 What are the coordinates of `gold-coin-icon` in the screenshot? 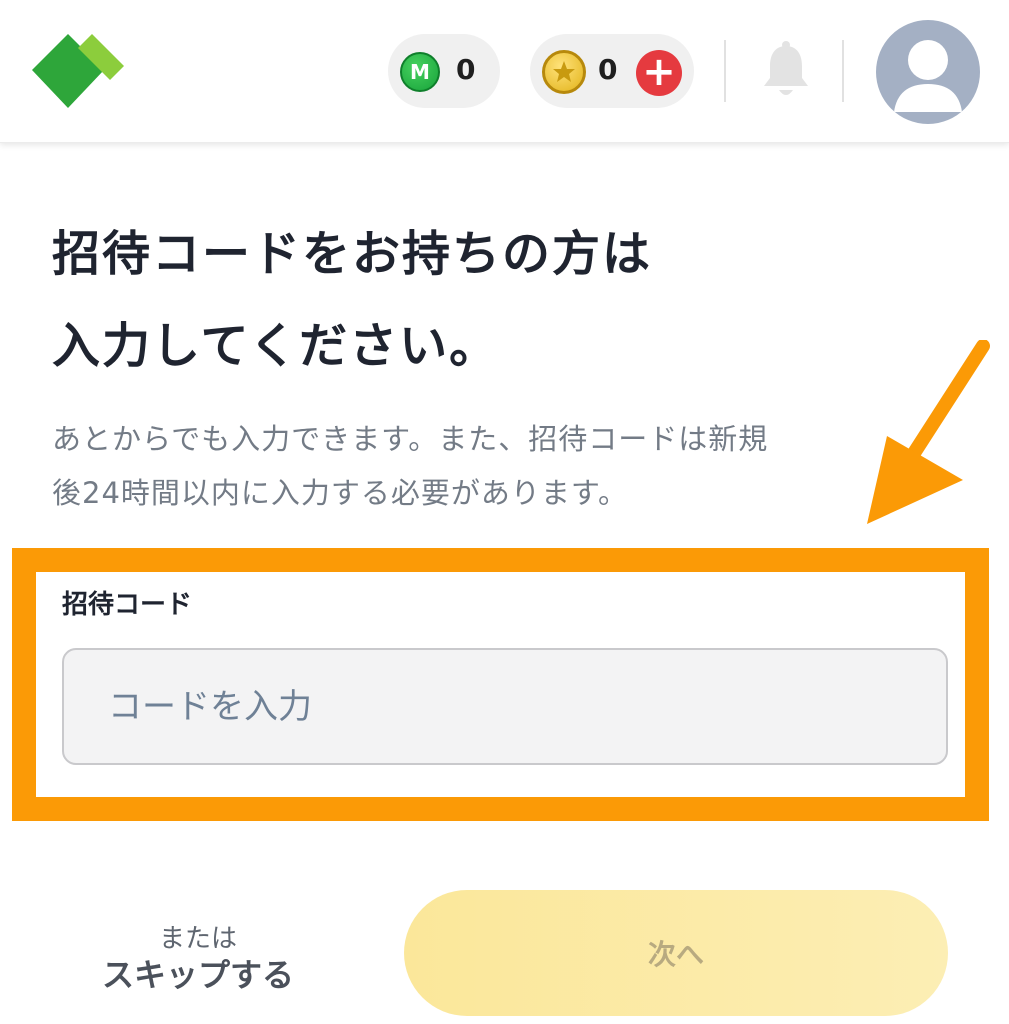 It's located at (564, 72).